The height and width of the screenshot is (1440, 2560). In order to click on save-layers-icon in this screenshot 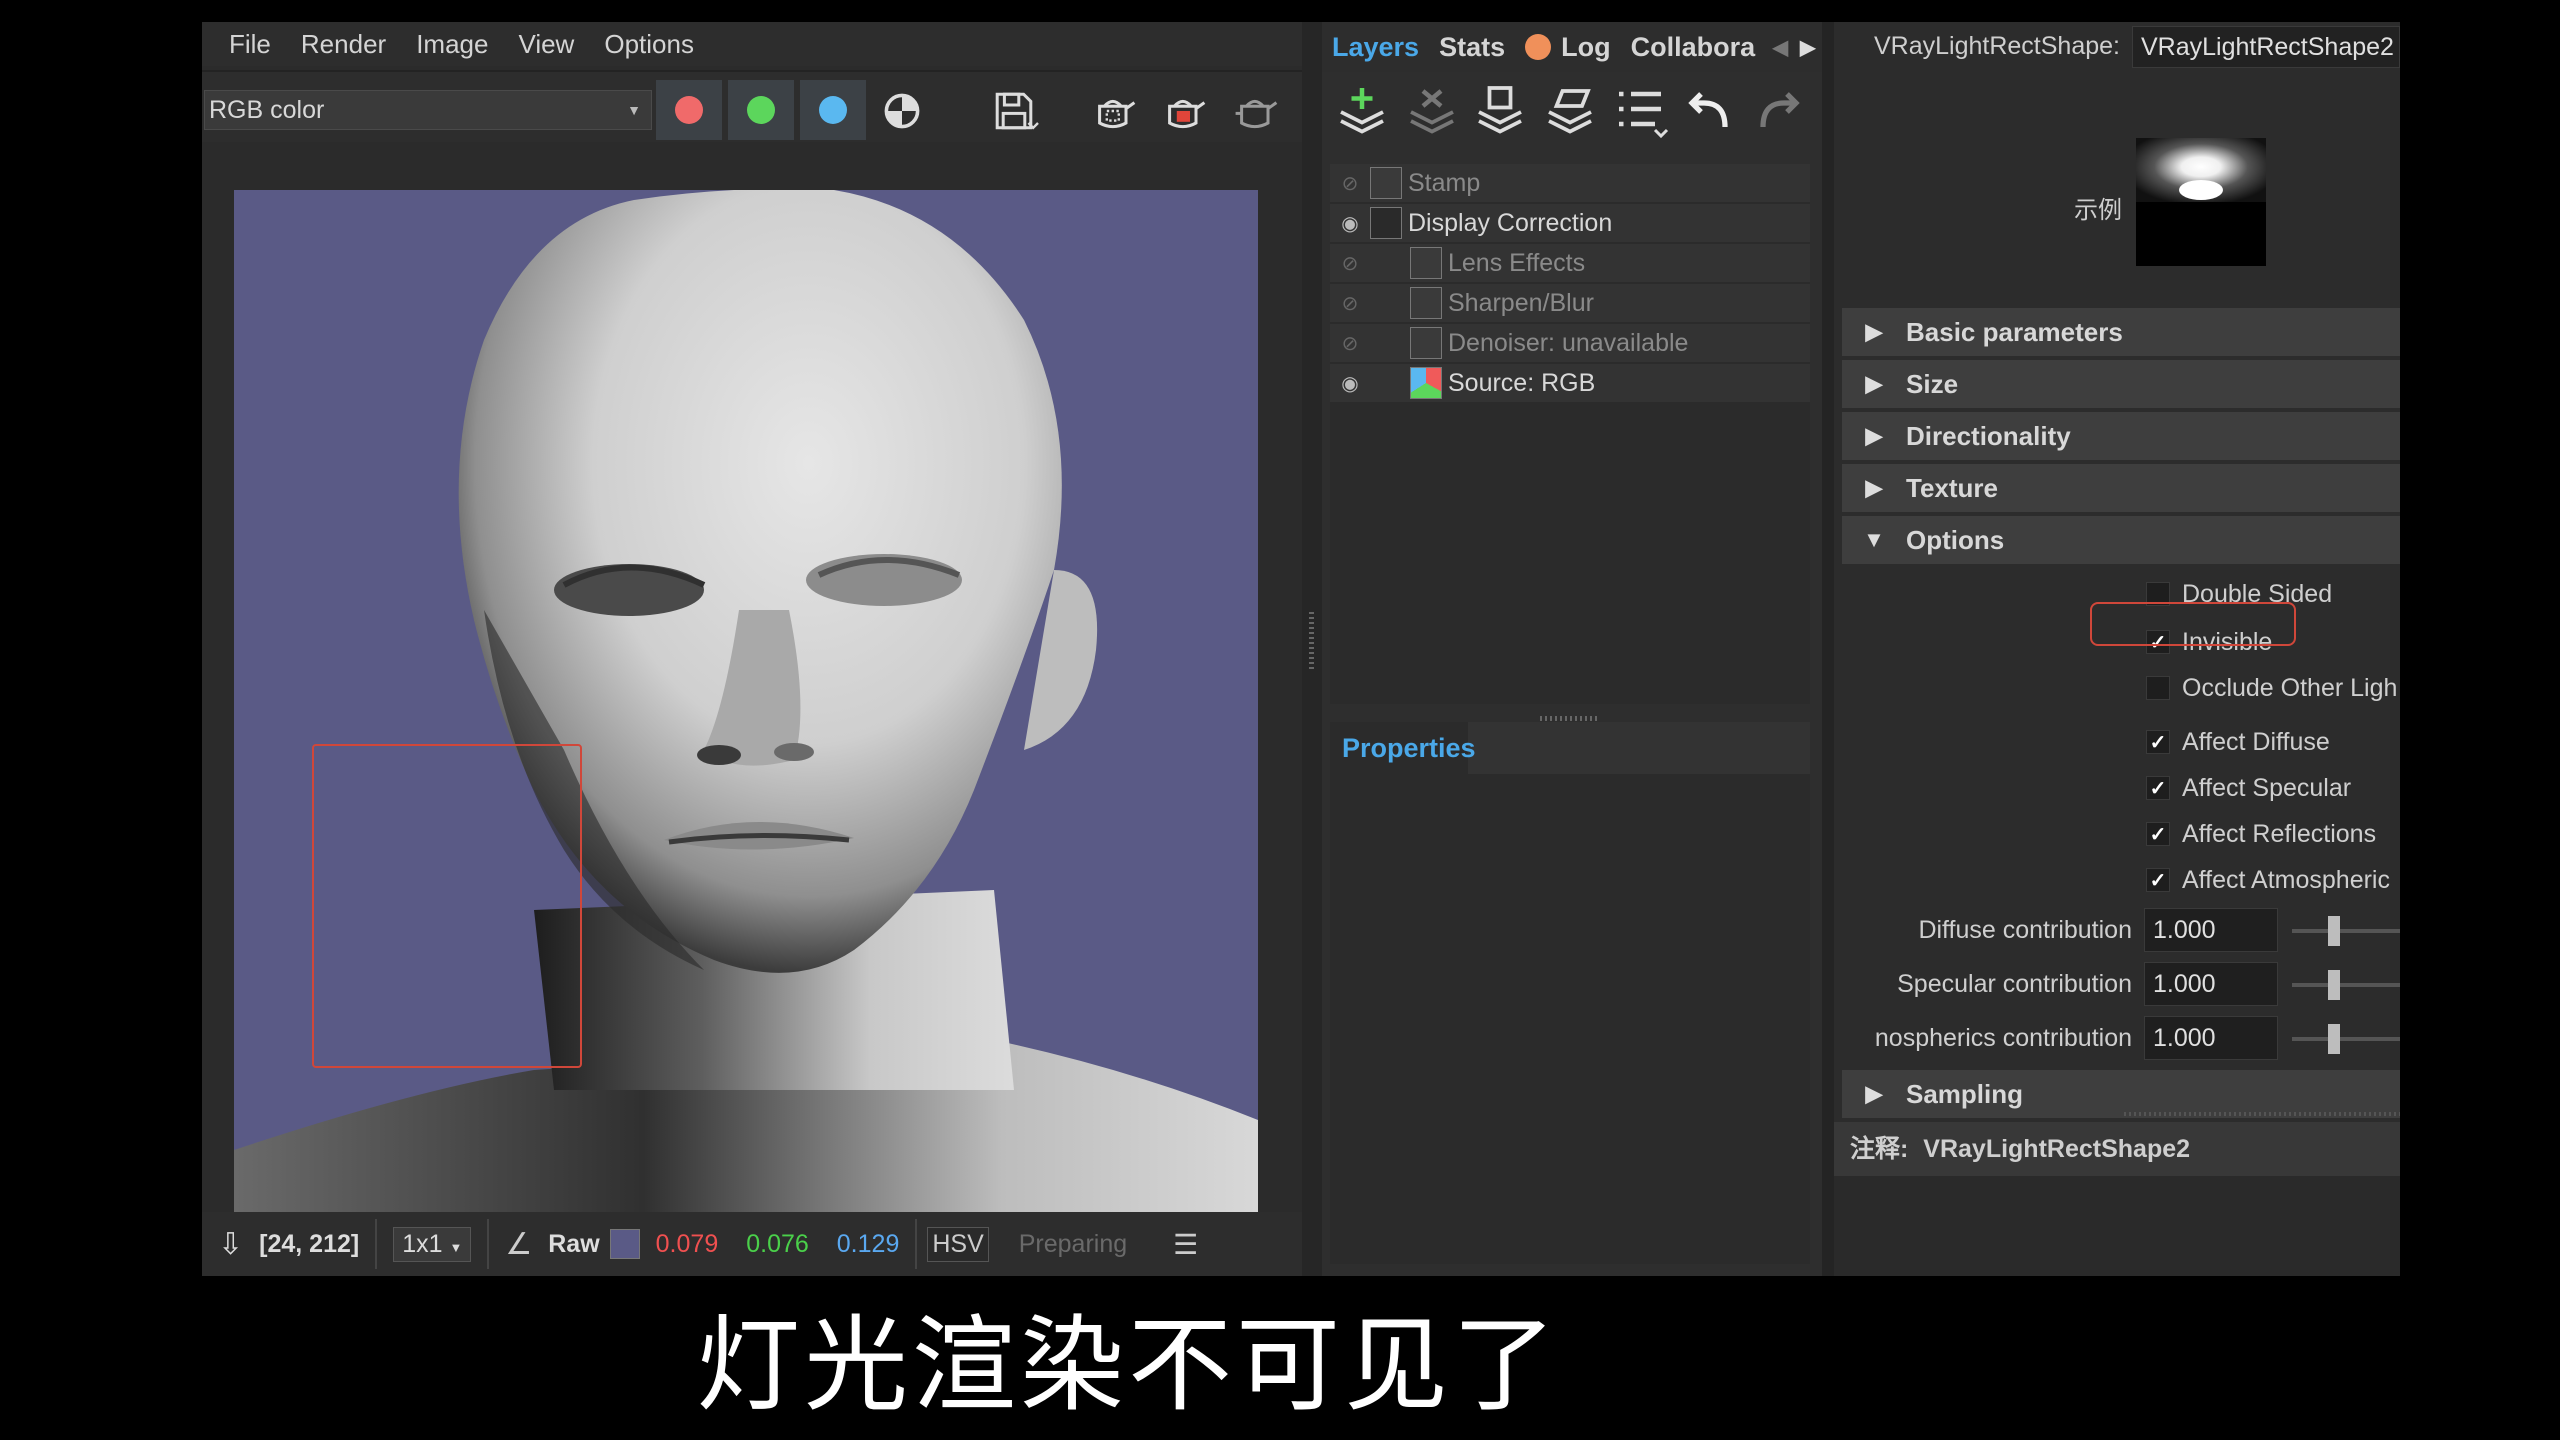, I will do `click(1500, 112)`.